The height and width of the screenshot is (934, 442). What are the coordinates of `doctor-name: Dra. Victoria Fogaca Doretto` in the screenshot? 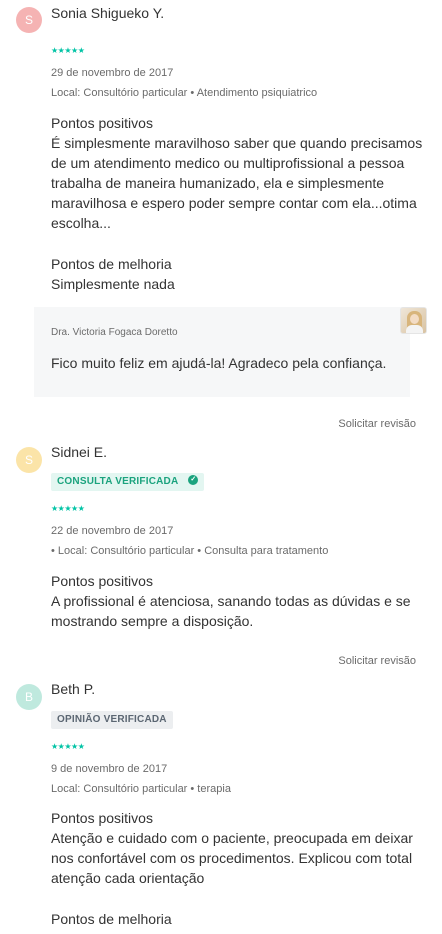 It's located at (114, 332).